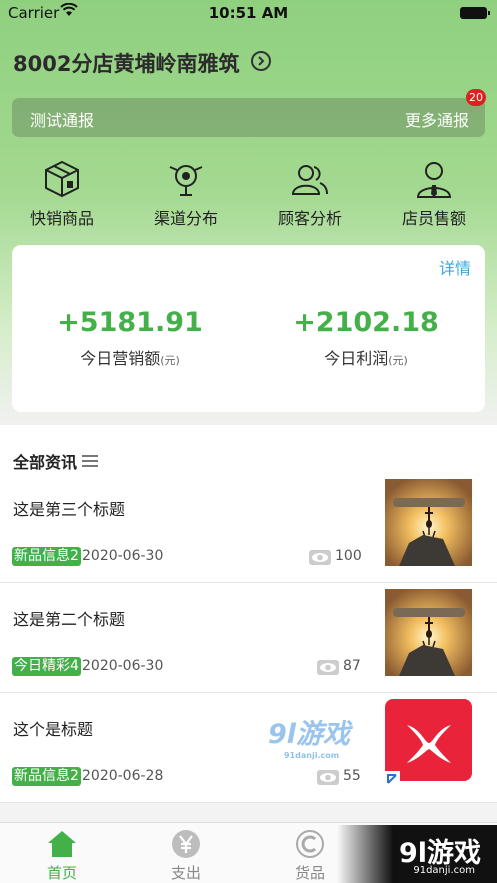 The height and width of the screenshot is (883, 497). Describe the element at coordinates (352, 776) in the screenshot. I see `news-views: 55` at that location.